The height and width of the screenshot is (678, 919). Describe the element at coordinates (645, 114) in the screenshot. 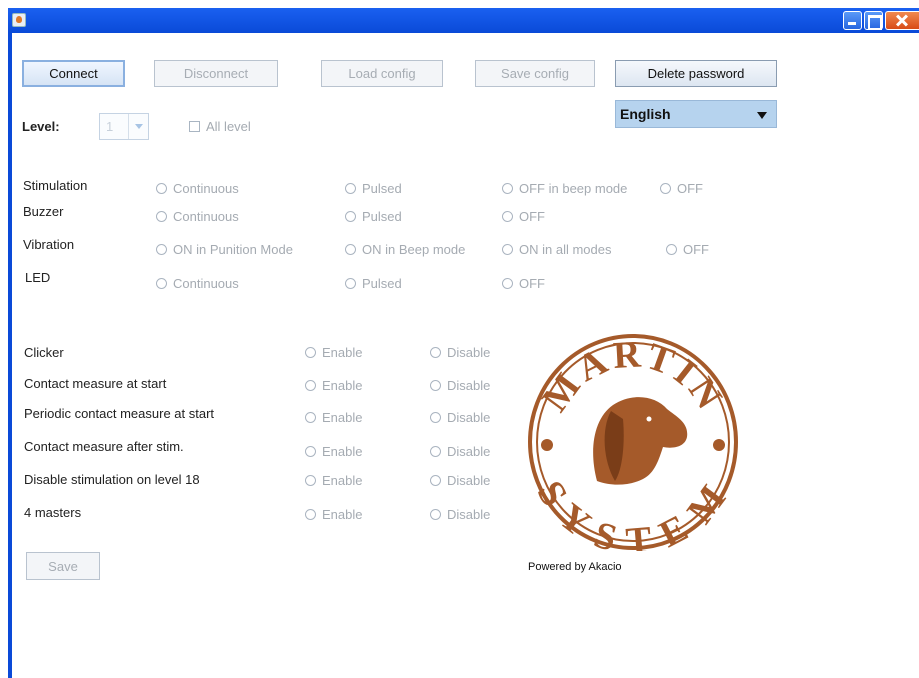

I see `language-selected: English` at that location.